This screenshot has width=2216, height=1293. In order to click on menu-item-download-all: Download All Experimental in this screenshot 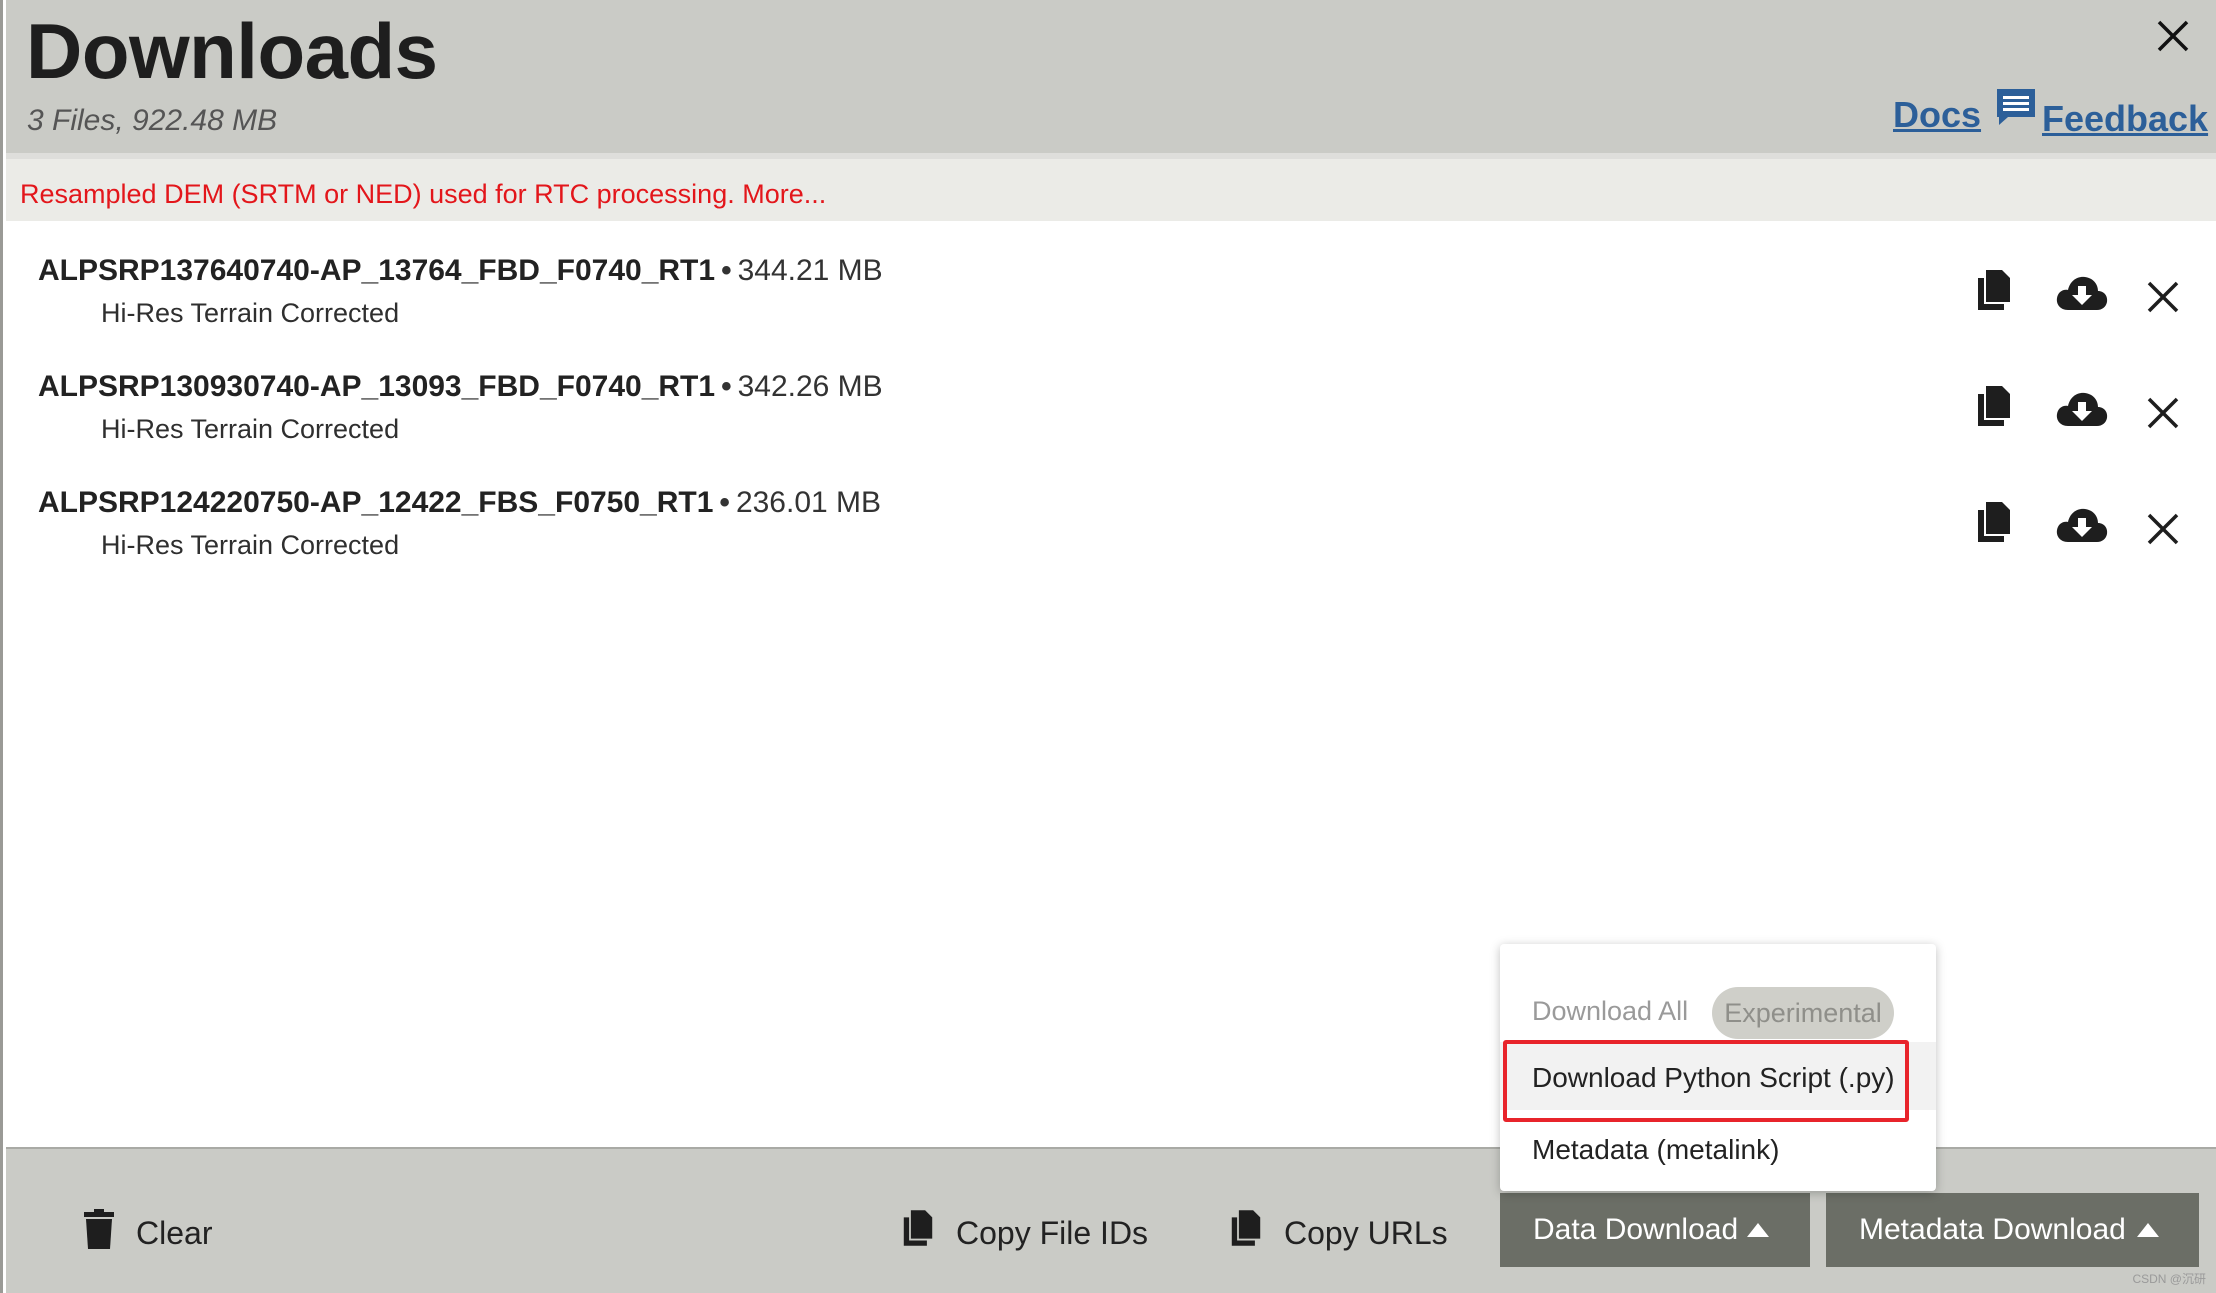, I will do `click(1718, 1012)`.